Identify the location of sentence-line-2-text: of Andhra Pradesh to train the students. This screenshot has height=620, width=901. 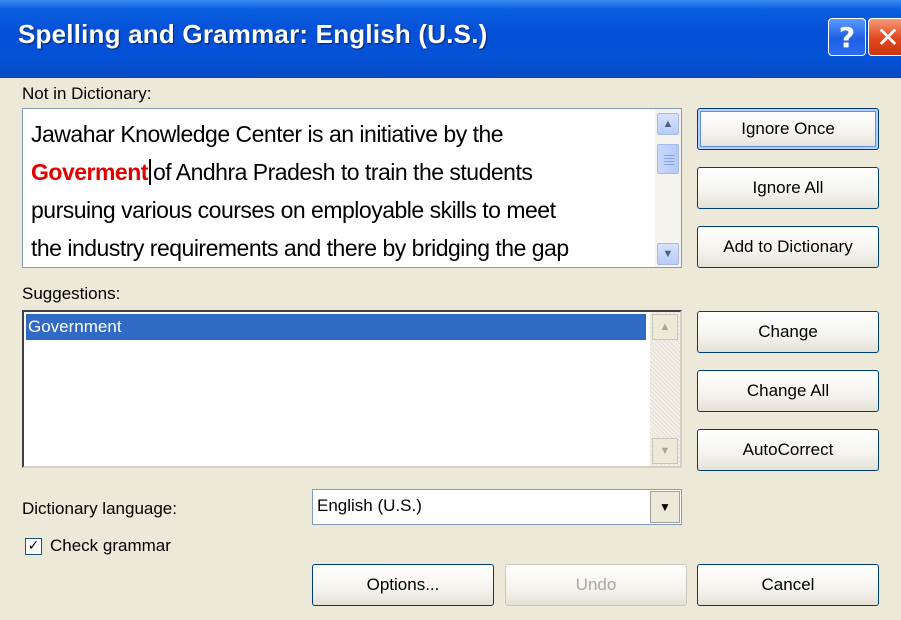
(342, 172).